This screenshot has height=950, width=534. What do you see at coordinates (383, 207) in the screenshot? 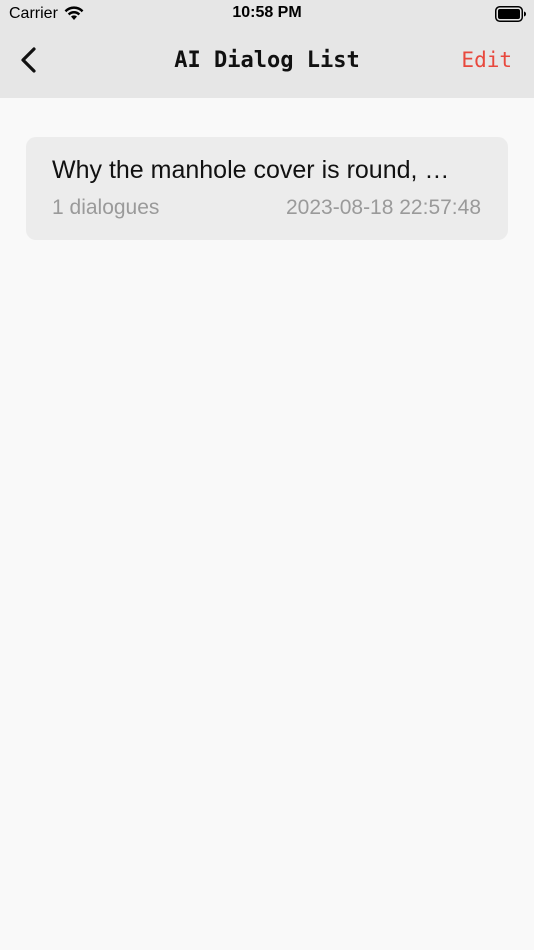
I see `dialog-timestamp: 2023-08-18 22:57:48` at bounding box center [383, 207].